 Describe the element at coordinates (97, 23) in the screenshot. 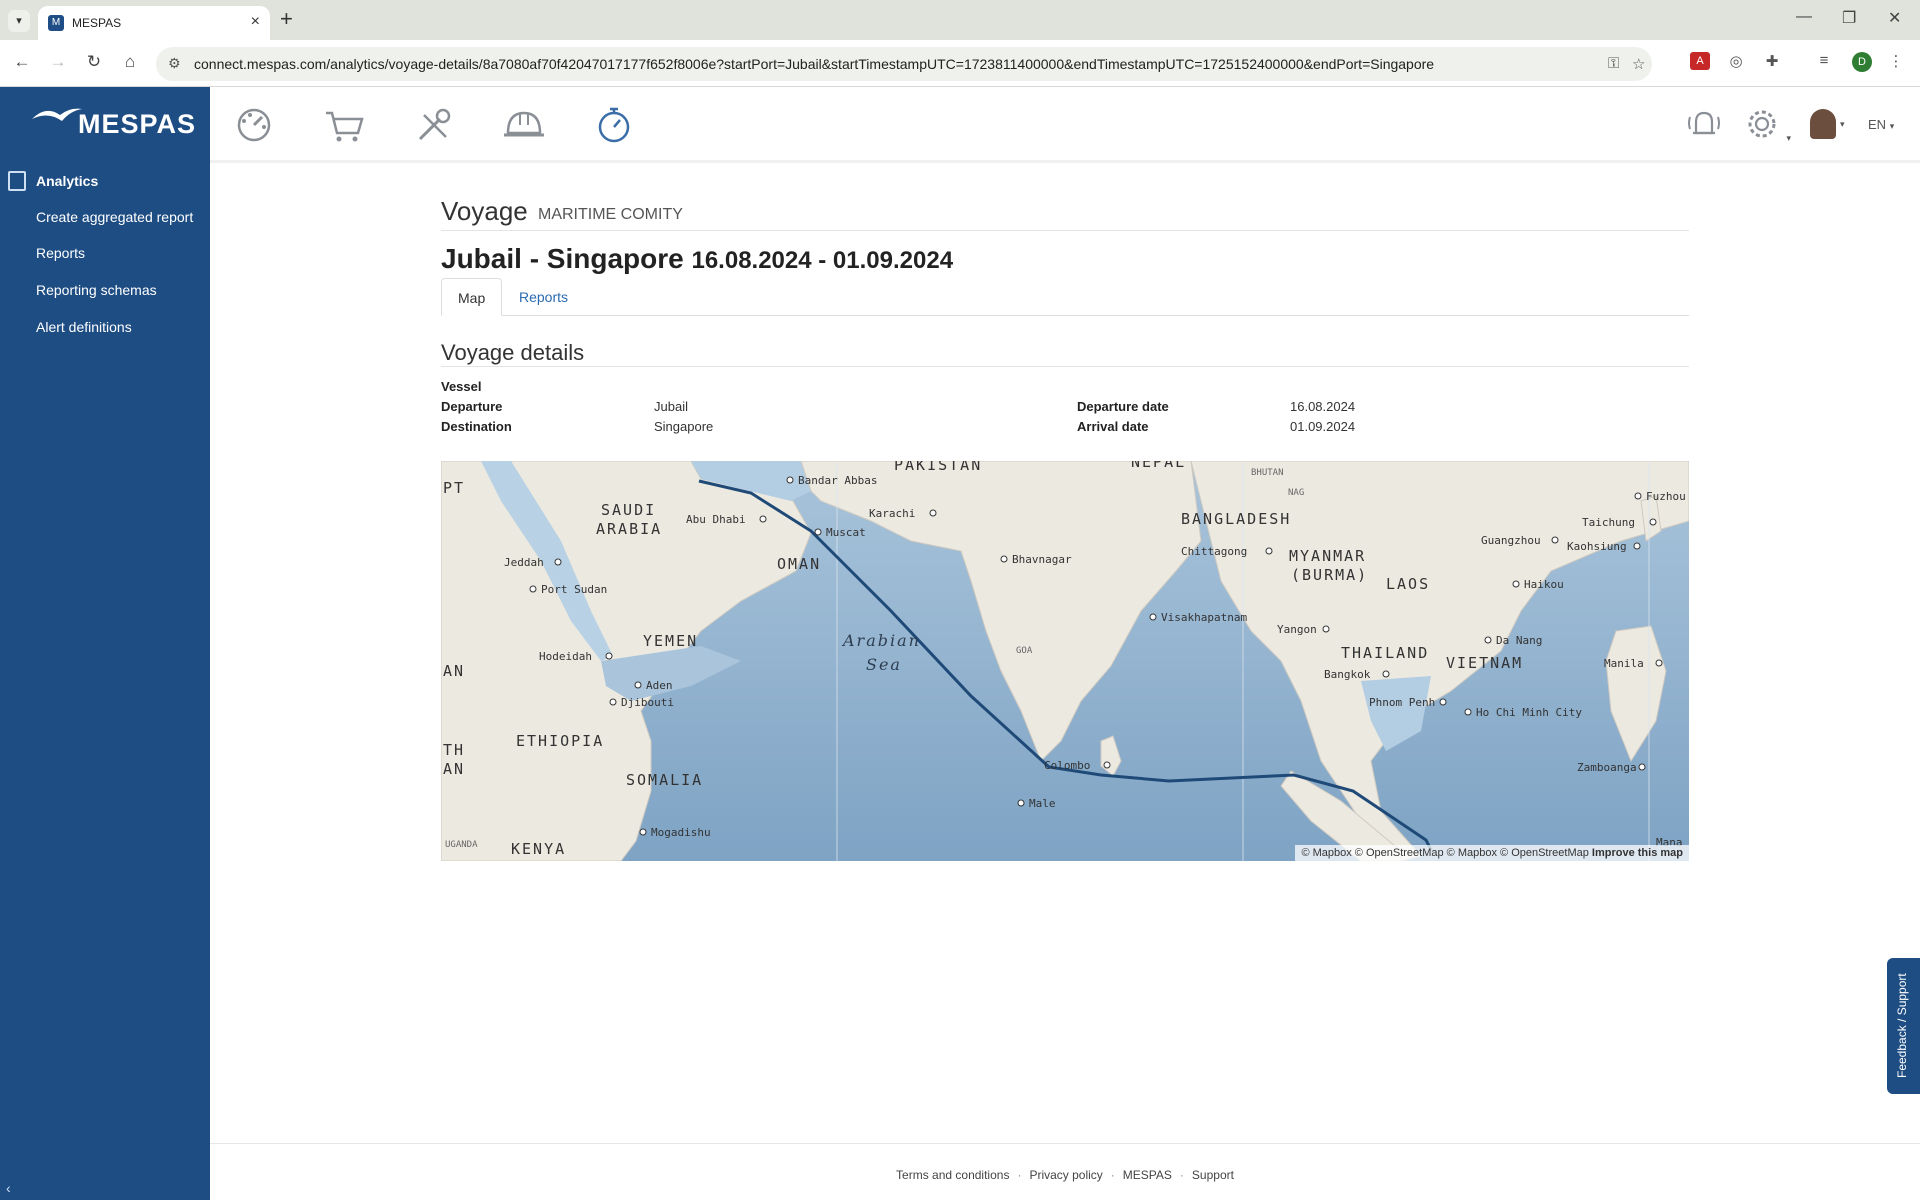

I see `browser-tab-title: MESPAS` at that location.